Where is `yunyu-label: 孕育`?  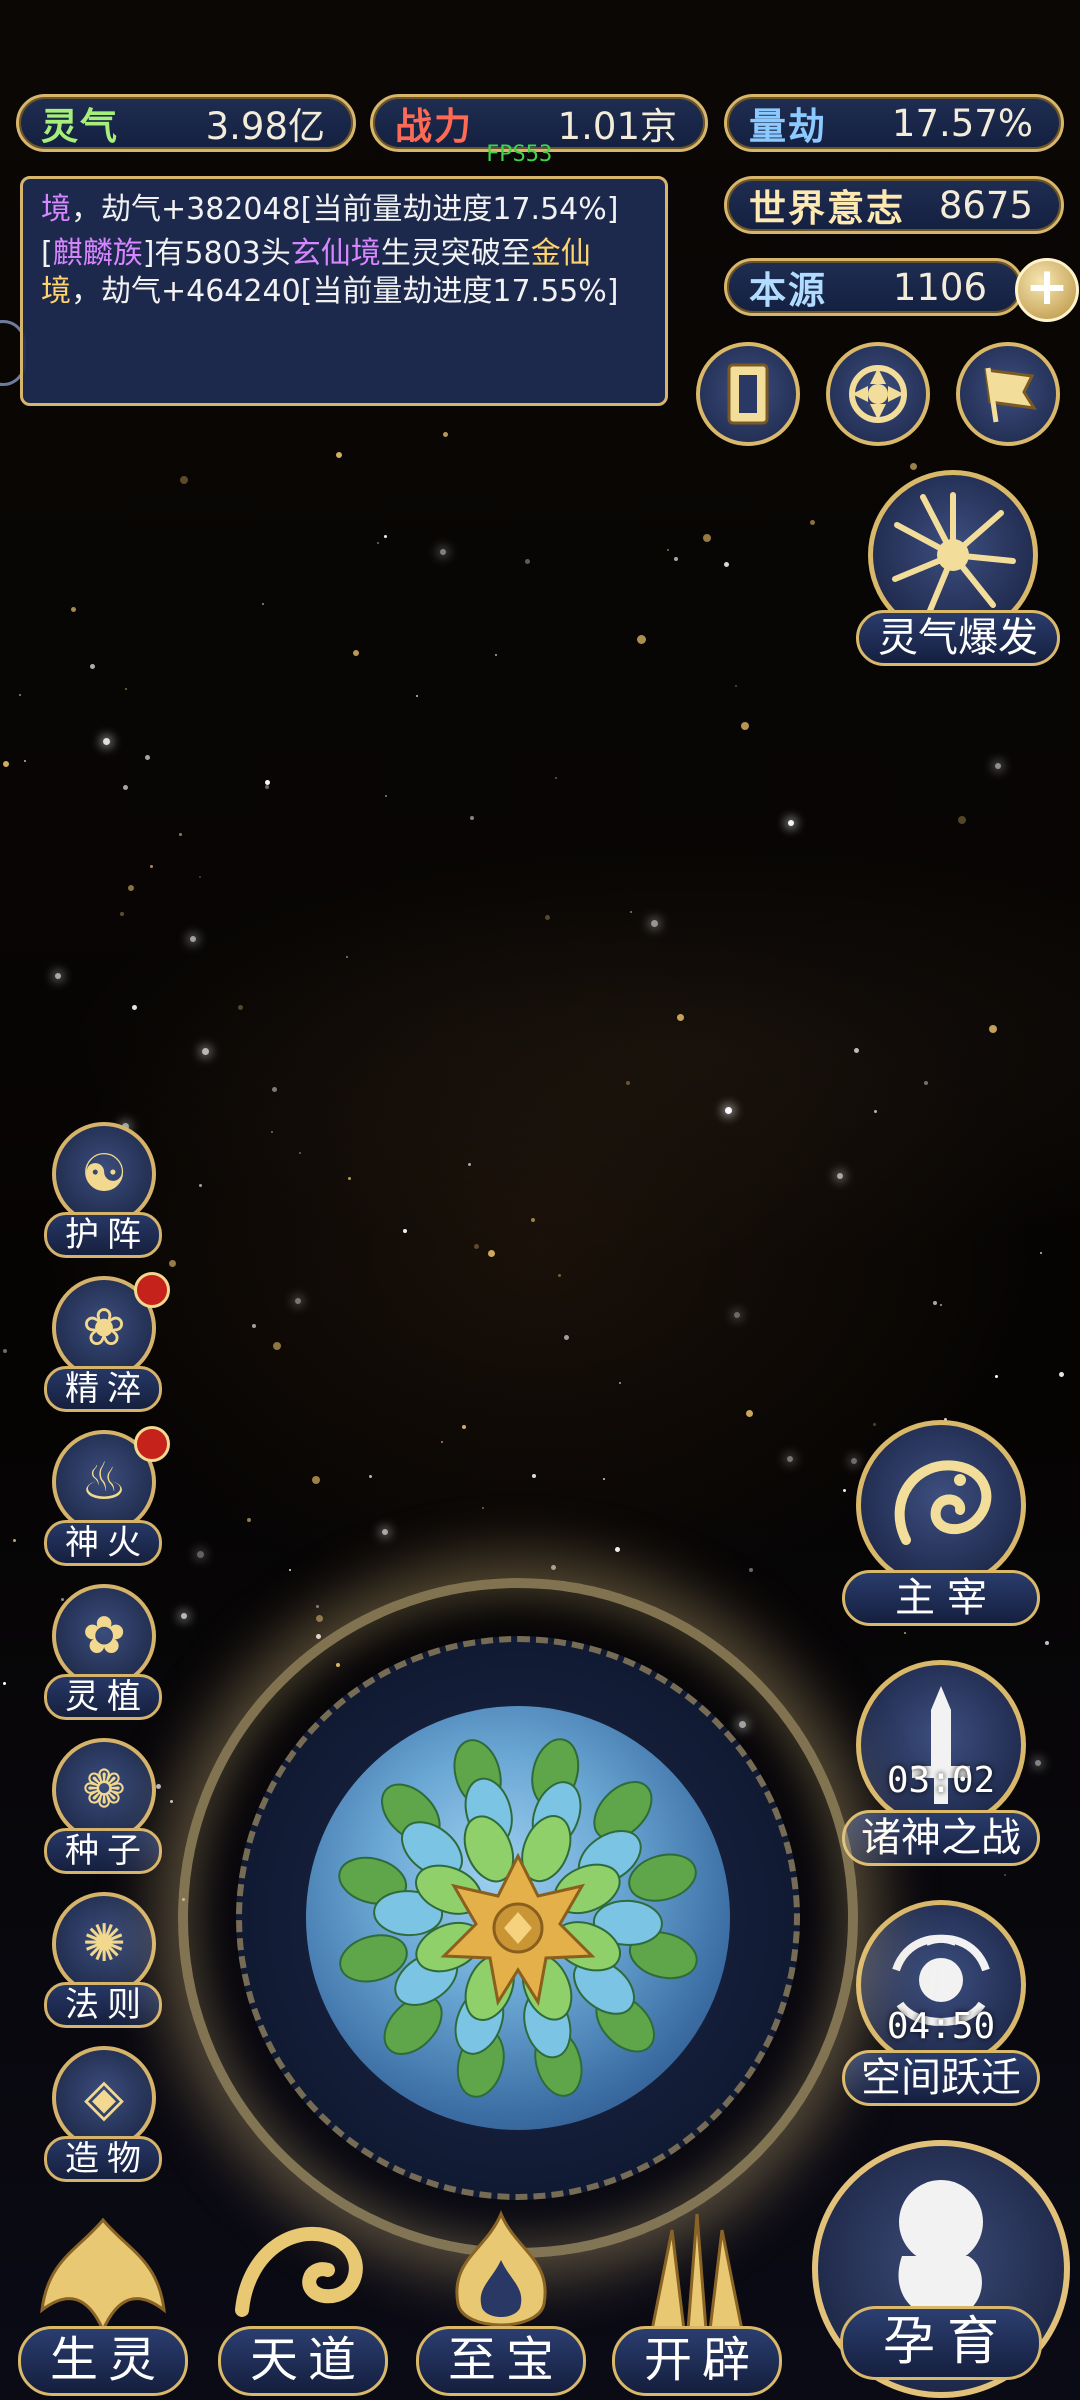 yunyu-label: 孕育 is located at coordinates (941, 2343).